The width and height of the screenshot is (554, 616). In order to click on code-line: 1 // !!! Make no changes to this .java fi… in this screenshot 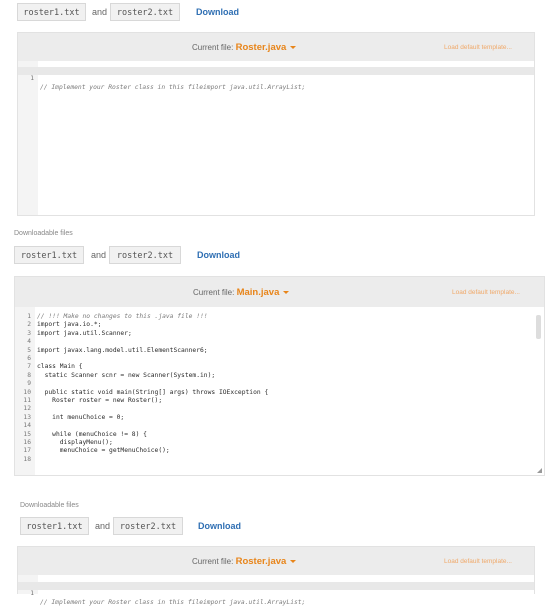, I will do `click(279, 317)`.